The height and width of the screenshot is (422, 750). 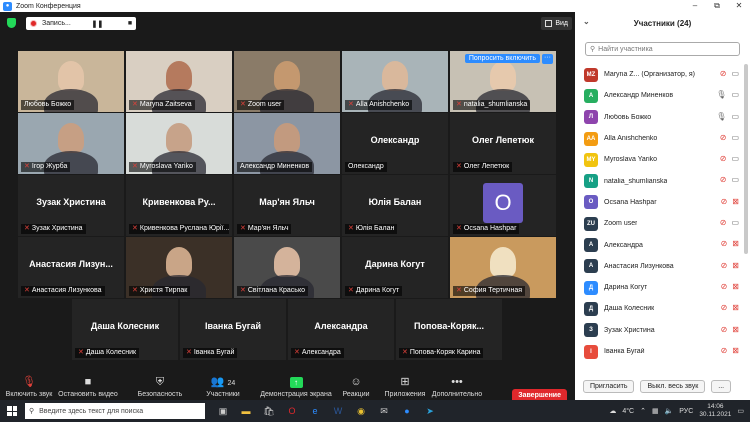 I want to click on participant-row: З Зузак Христина ⊘ ⊠, so click(x=659, y=330).